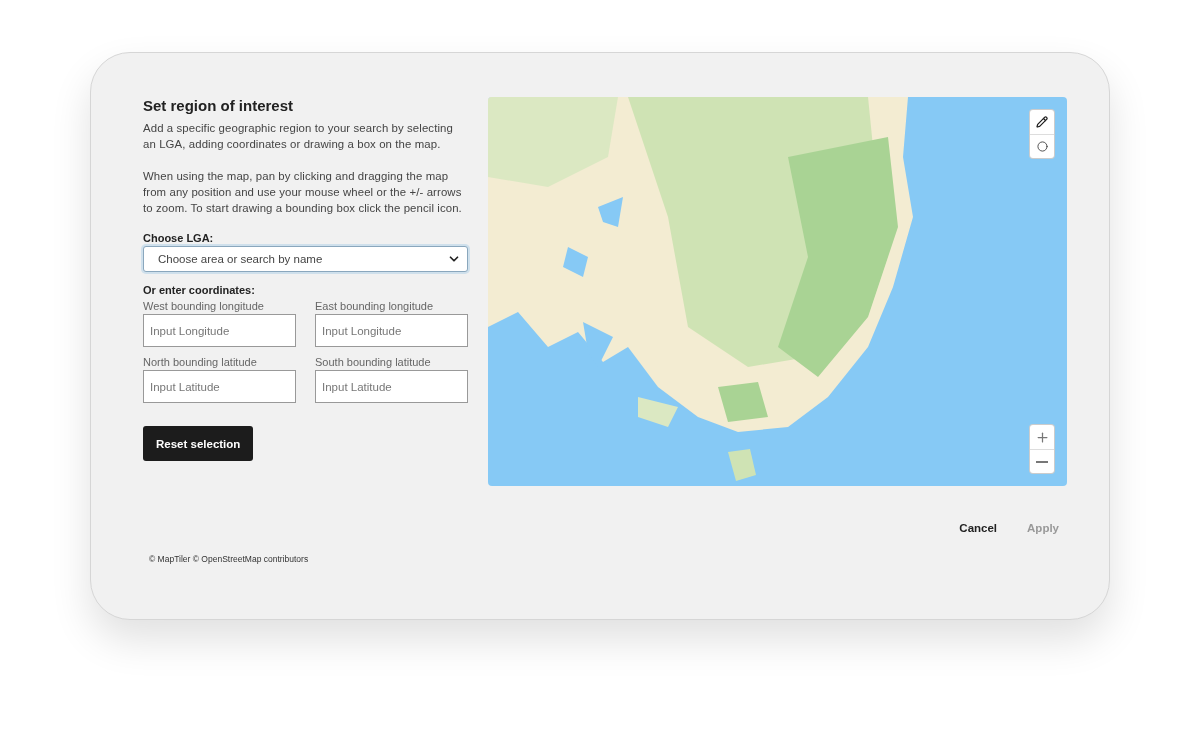 The image size is (1200, 747). Describe the element at coordinates (199, 290) in the screenshot. I see `section-label: Or enter coordinates:` at that location.